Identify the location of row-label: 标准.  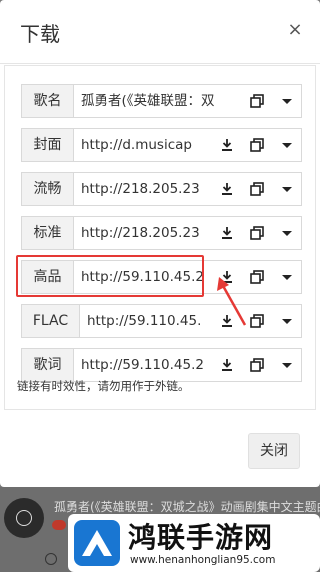
(48, 233).